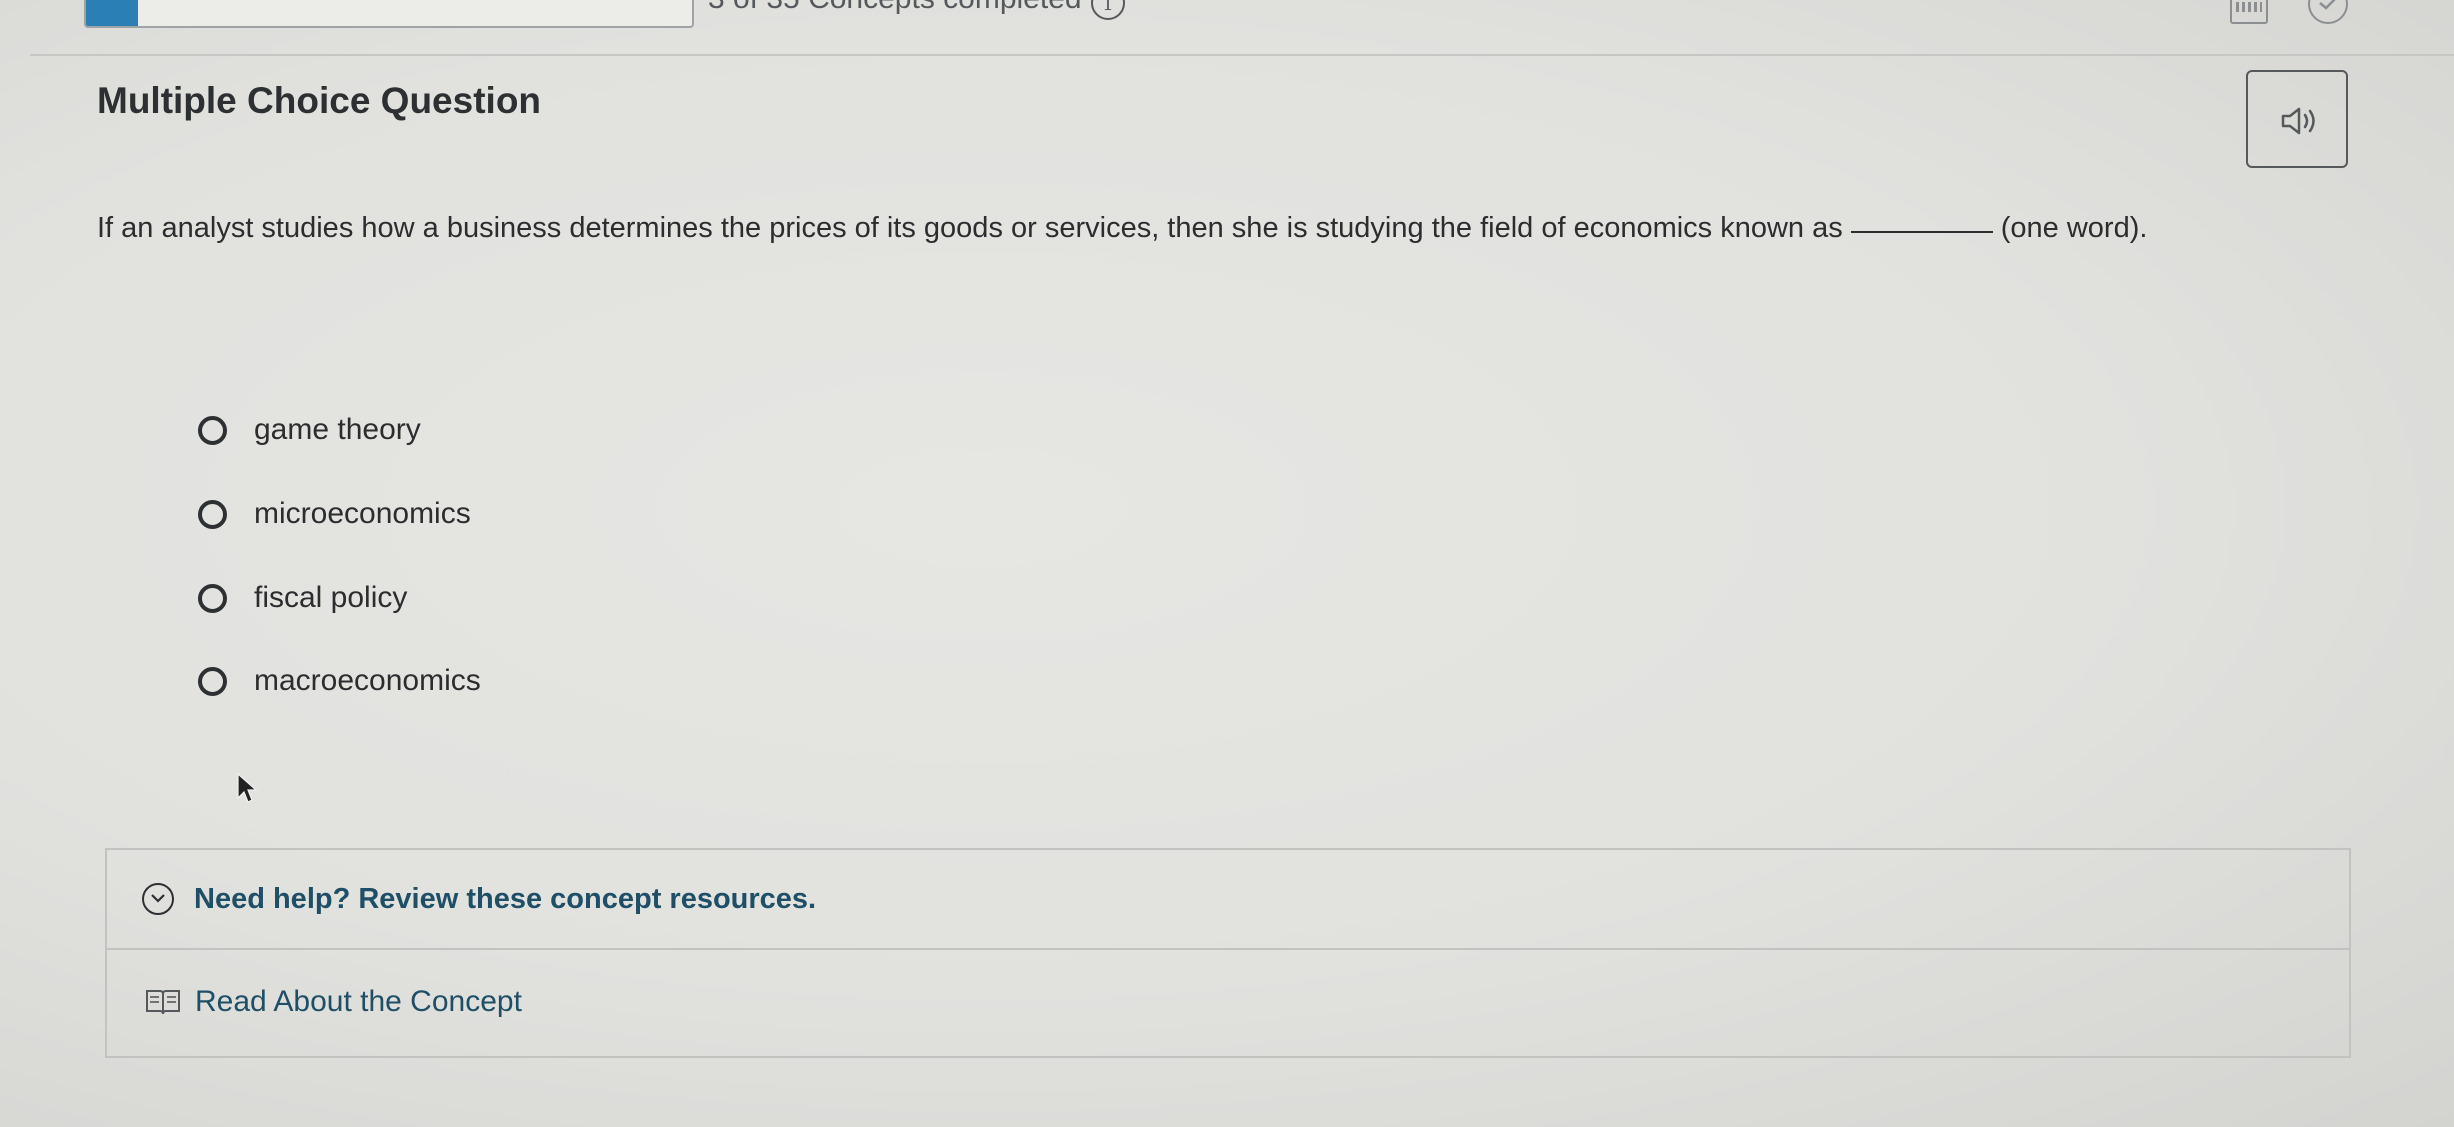 The image size is (2454, 1127). Describe the element at coordinates (895, 8) in the screenshot. I see `progress-label: 3 of 35 Concepts completed` at that location.